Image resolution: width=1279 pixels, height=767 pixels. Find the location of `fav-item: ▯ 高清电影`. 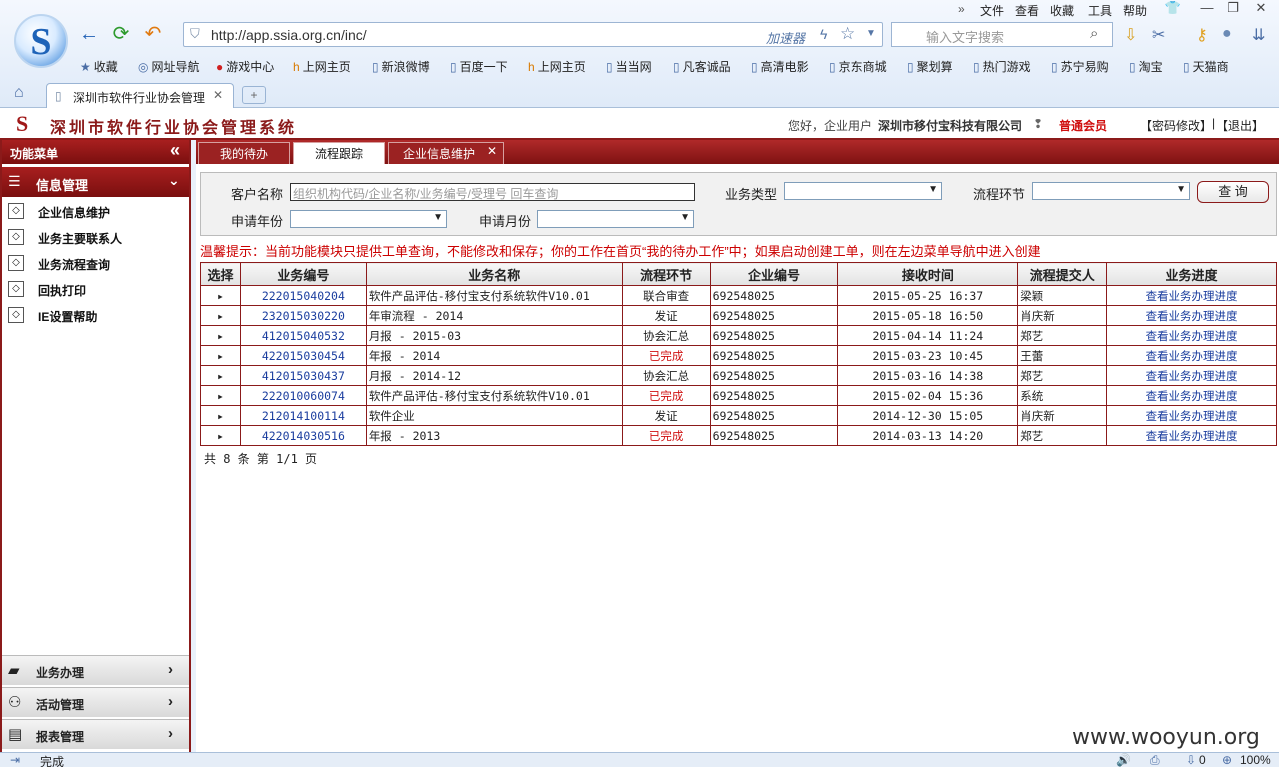

fav-item: ▯ 高清电影 is located at coordinates (780, 66).